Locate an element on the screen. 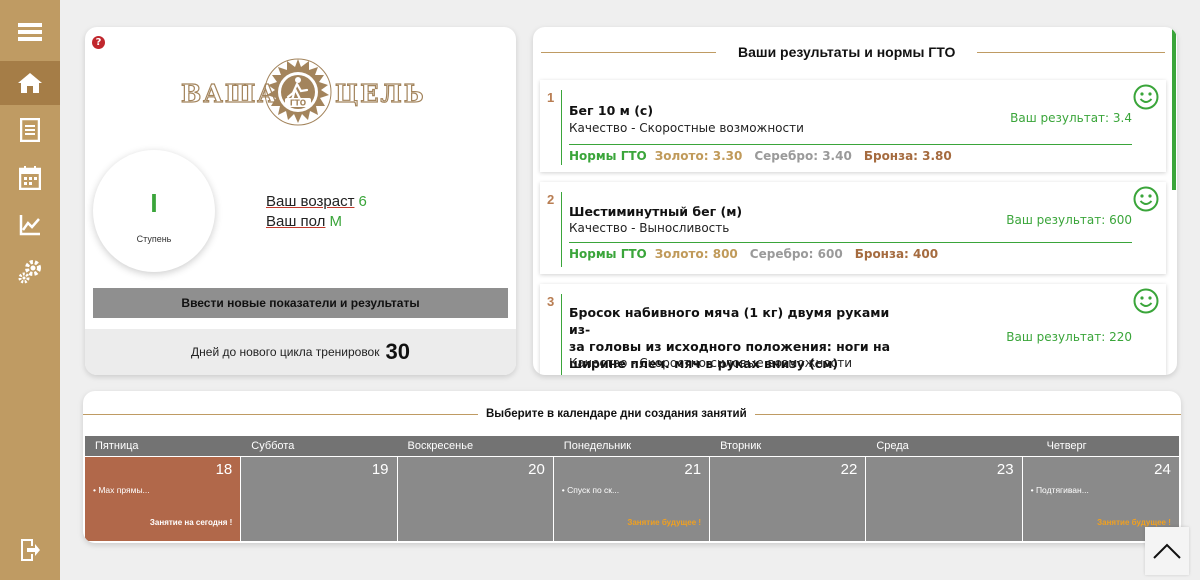  weekday-label: Суббота is located at coordinates (273, 446).